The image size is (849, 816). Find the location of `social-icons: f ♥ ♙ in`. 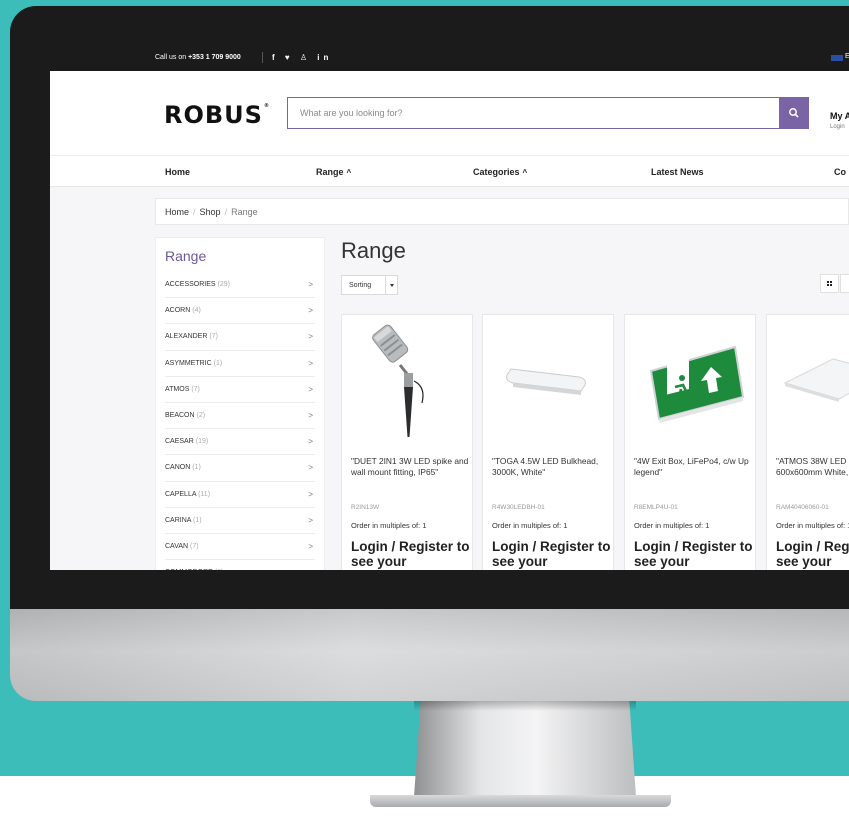

social-icons: f ♥ ♙ in is located at coordinates (302, 57).